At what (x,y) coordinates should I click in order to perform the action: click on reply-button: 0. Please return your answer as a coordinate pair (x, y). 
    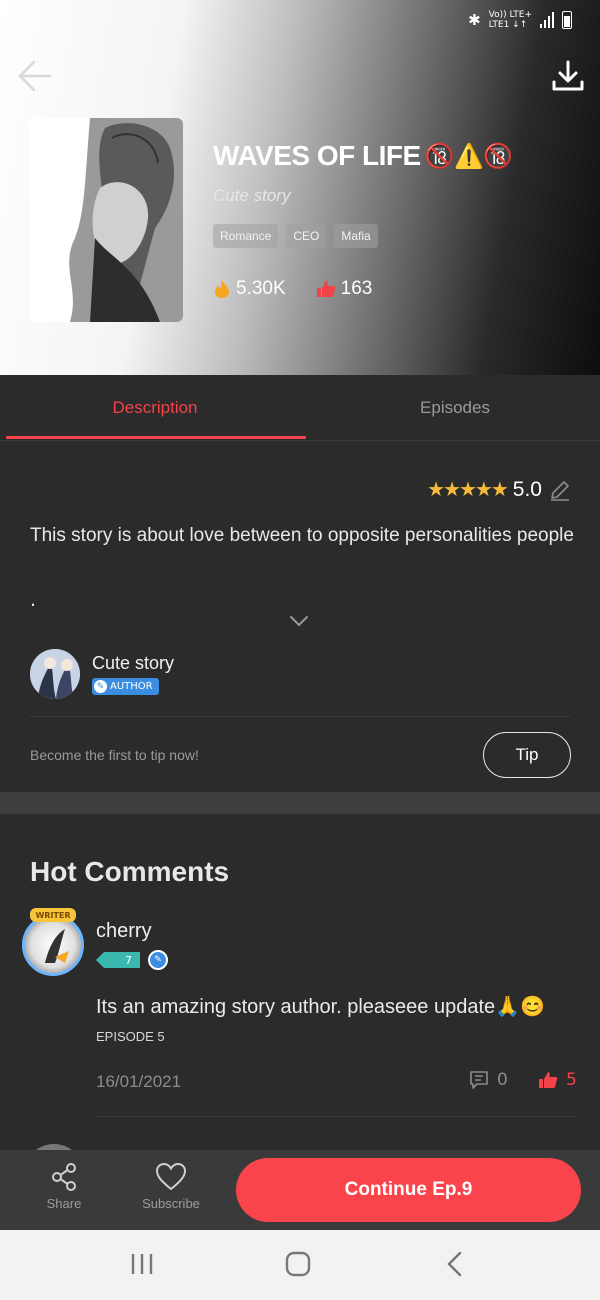
    Looking at the image, I should click on (488, 1080).